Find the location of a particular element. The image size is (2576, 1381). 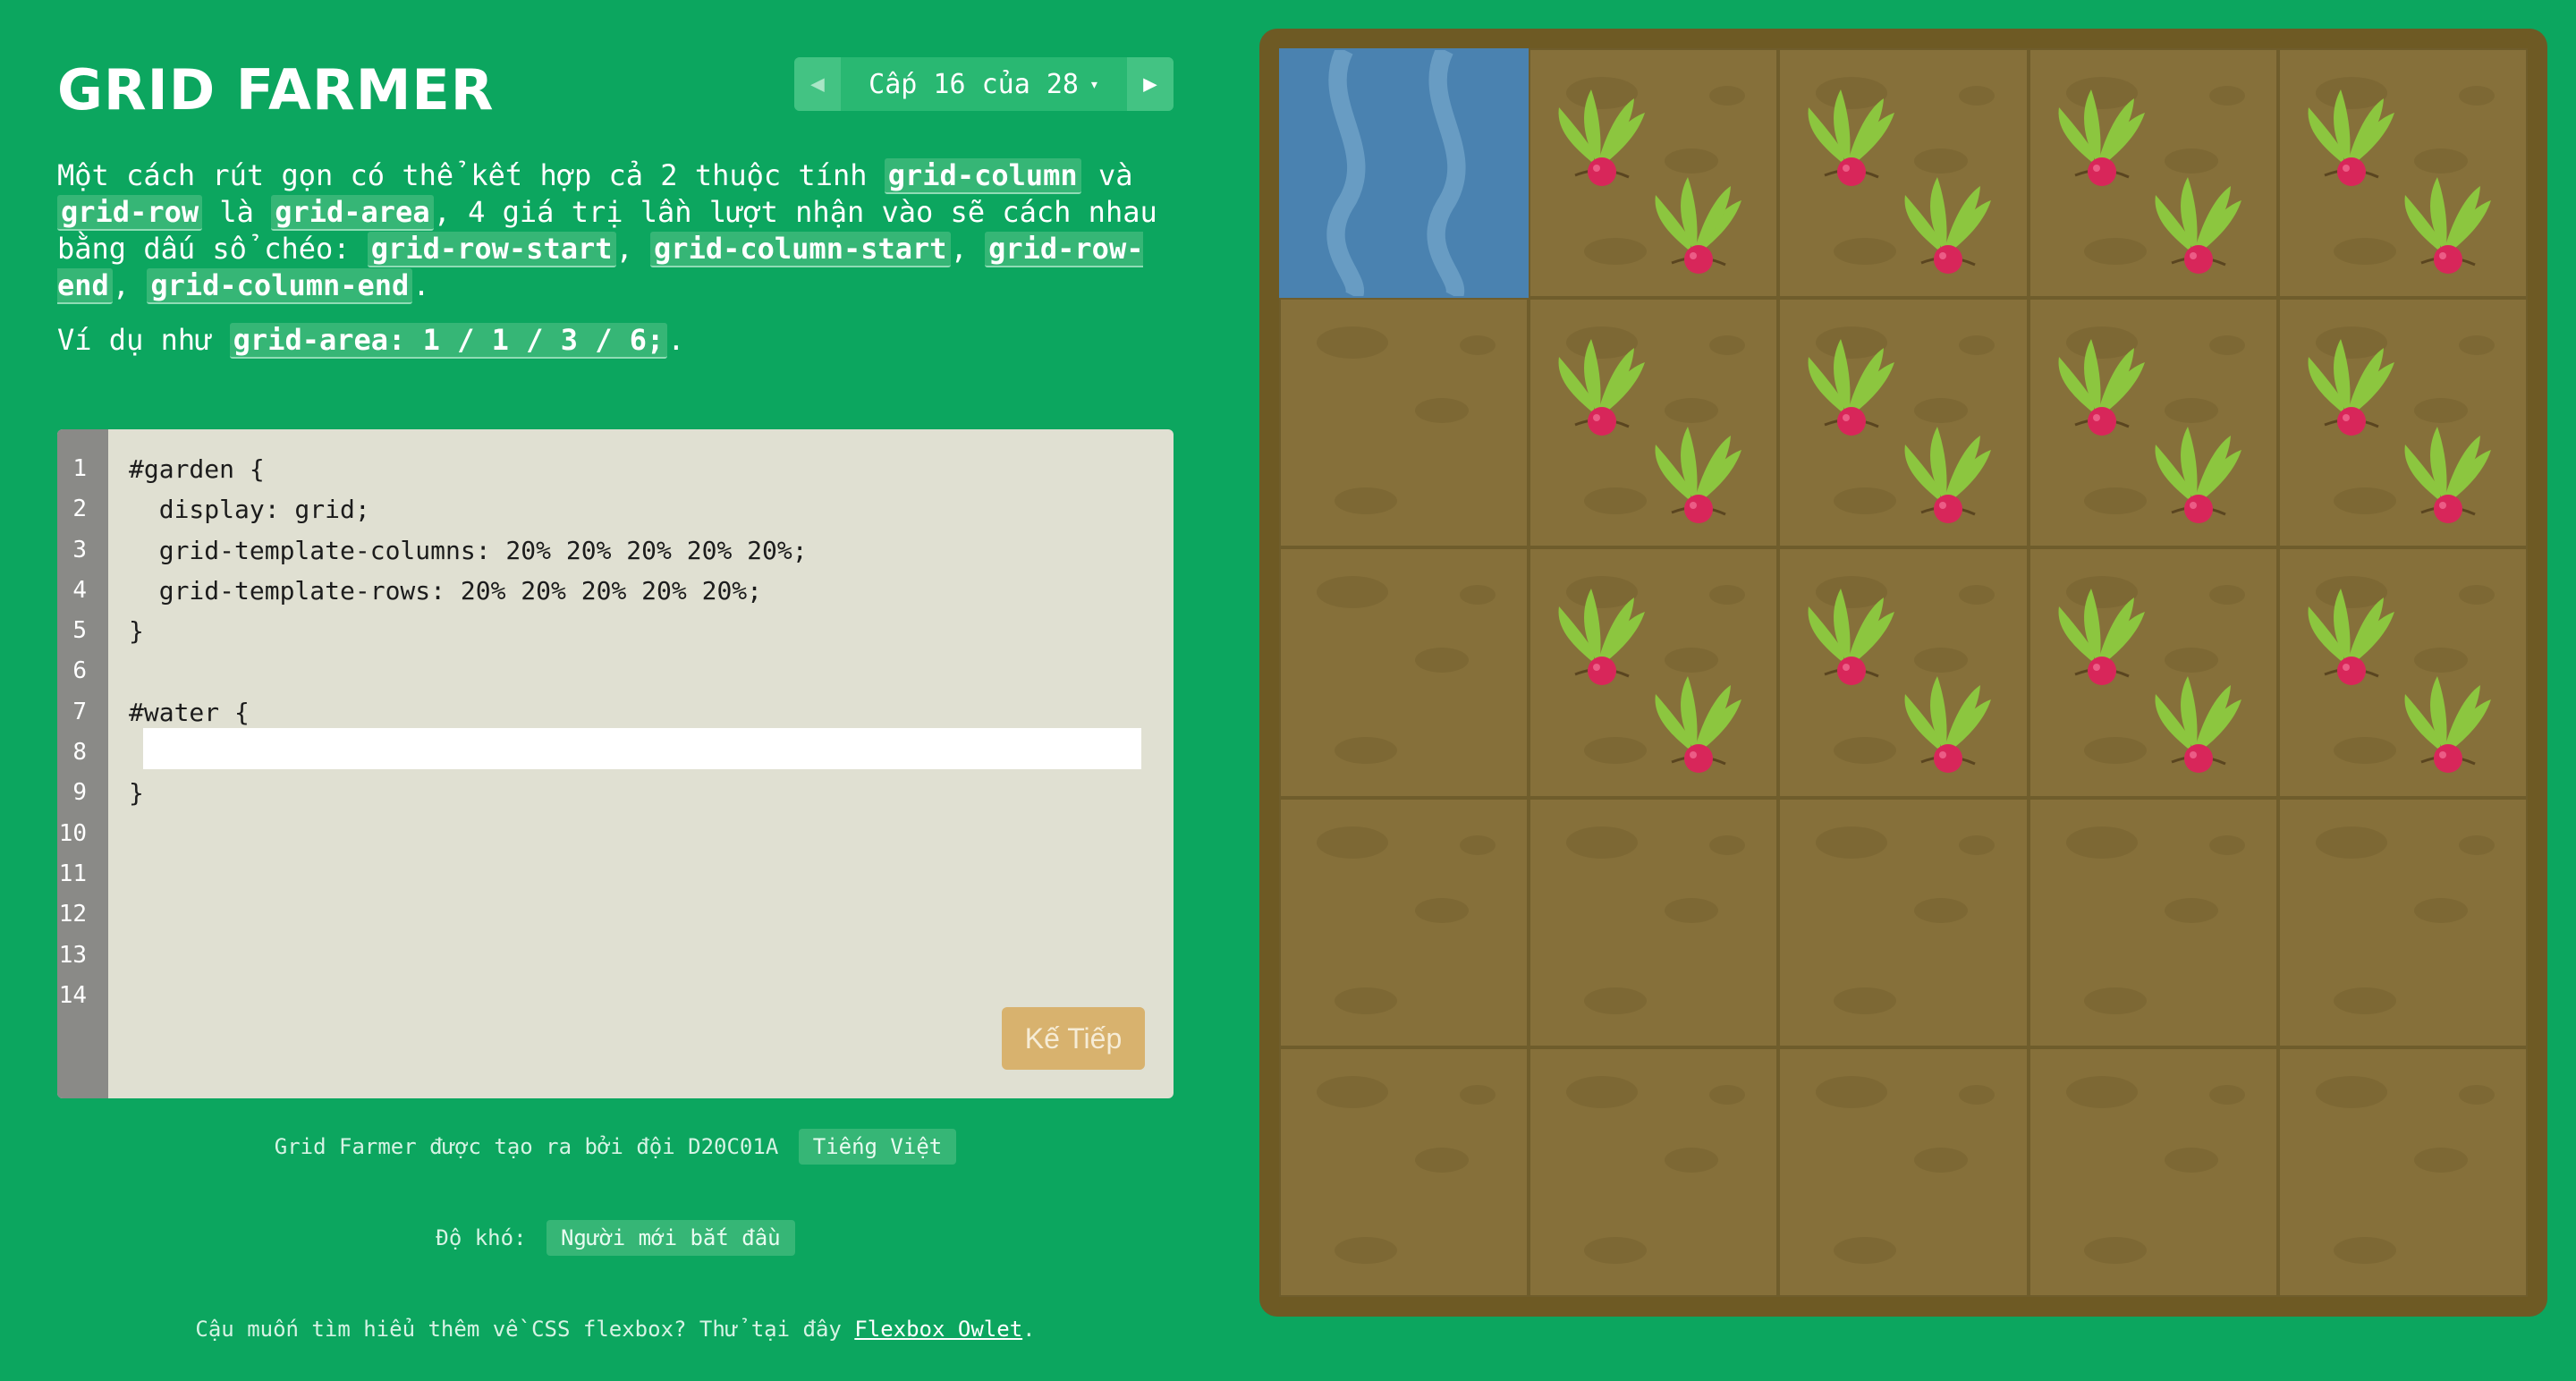

code-grid-row: grid-row is located at coordinates (130, 213).